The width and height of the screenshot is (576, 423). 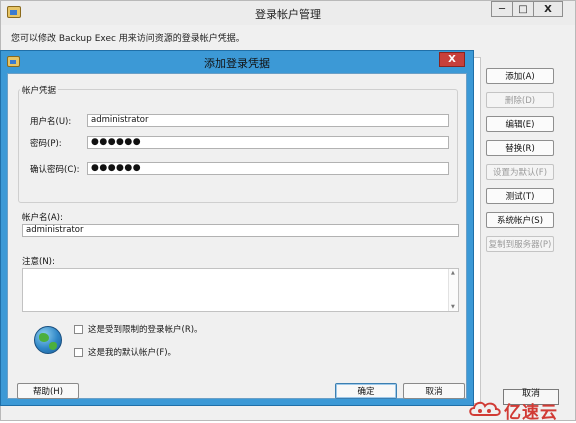 What do you see at coordinates (268, 168) in the screenshot?
I see `confirm-password-input: ●●●●●●` at bounding box center [268, 168].